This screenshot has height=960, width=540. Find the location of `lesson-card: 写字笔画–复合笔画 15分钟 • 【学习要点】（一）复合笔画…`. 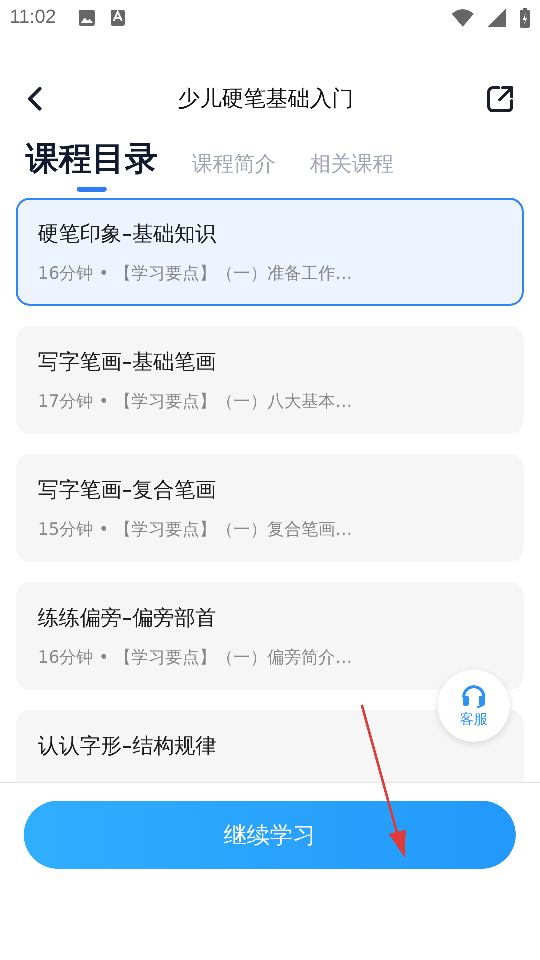

lesson-card: 写字笔画–复合笔画 15分钟 • 【学习要点】（一）复合笔画… is located at coordinates (270, 508).